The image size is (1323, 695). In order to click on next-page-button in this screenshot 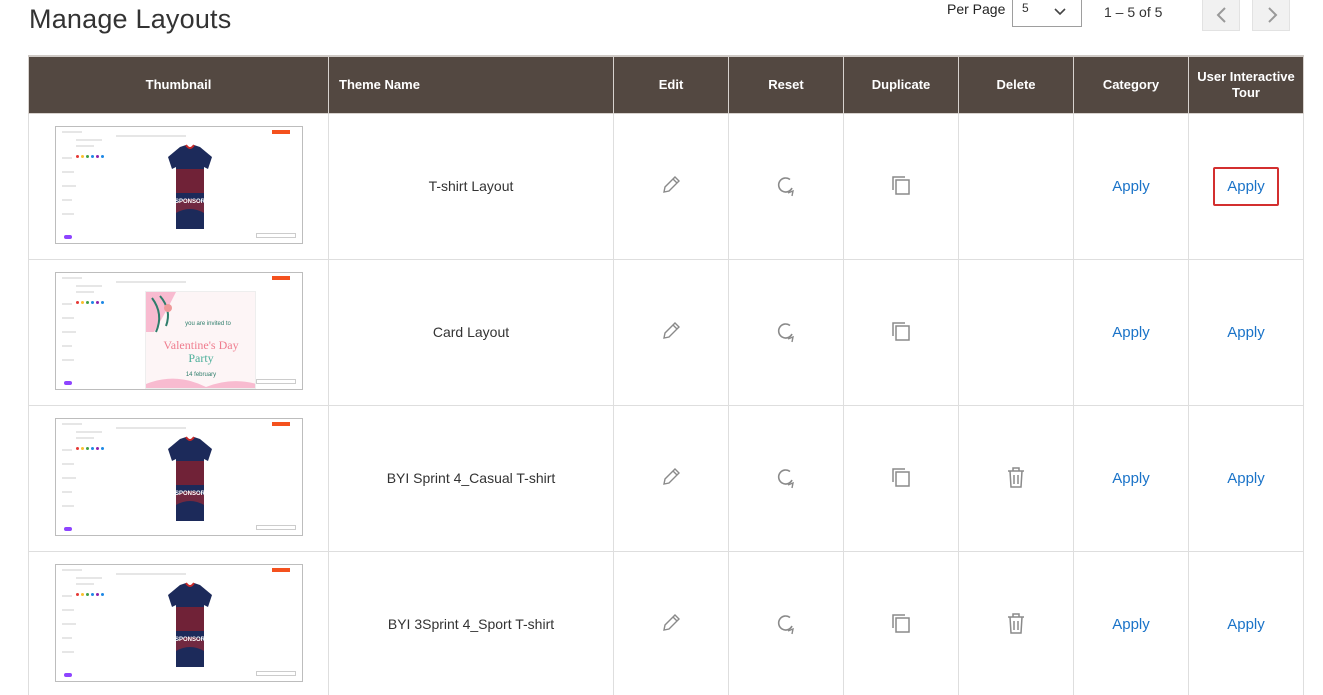, I will do `click(1271, 15)`.